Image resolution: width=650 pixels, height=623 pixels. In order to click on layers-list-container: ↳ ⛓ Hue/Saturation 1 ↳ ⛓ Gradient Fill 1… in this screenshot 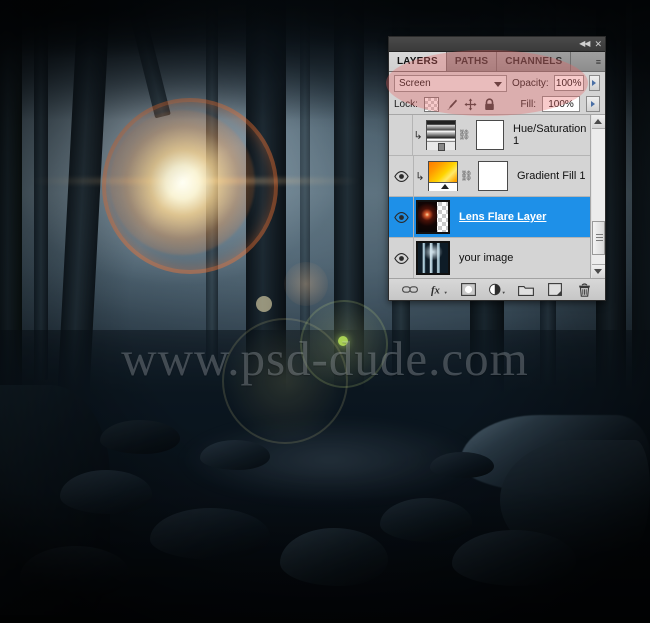, I will do `click(497, 196)`.